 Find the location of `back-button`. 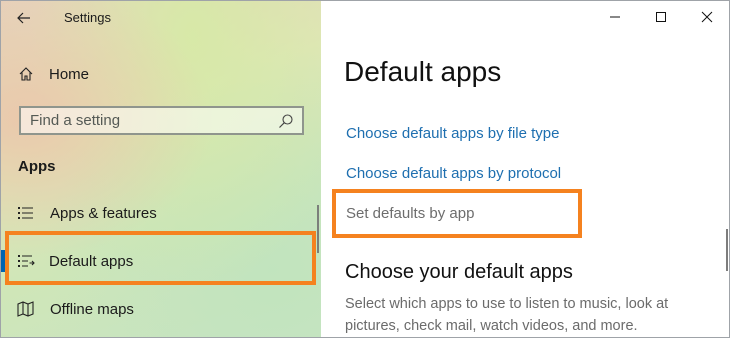

back-button is located at coordinates (24, 18).